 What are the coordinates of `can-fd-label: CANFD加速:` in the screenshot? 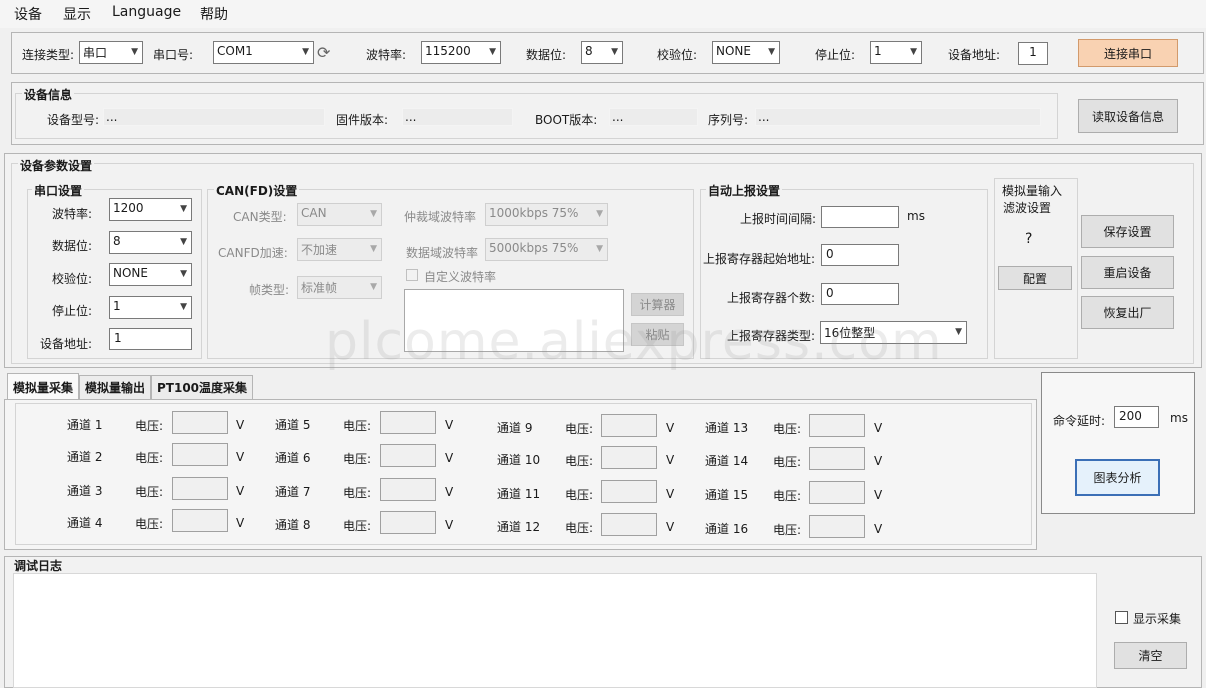 It's located at (253, 253).